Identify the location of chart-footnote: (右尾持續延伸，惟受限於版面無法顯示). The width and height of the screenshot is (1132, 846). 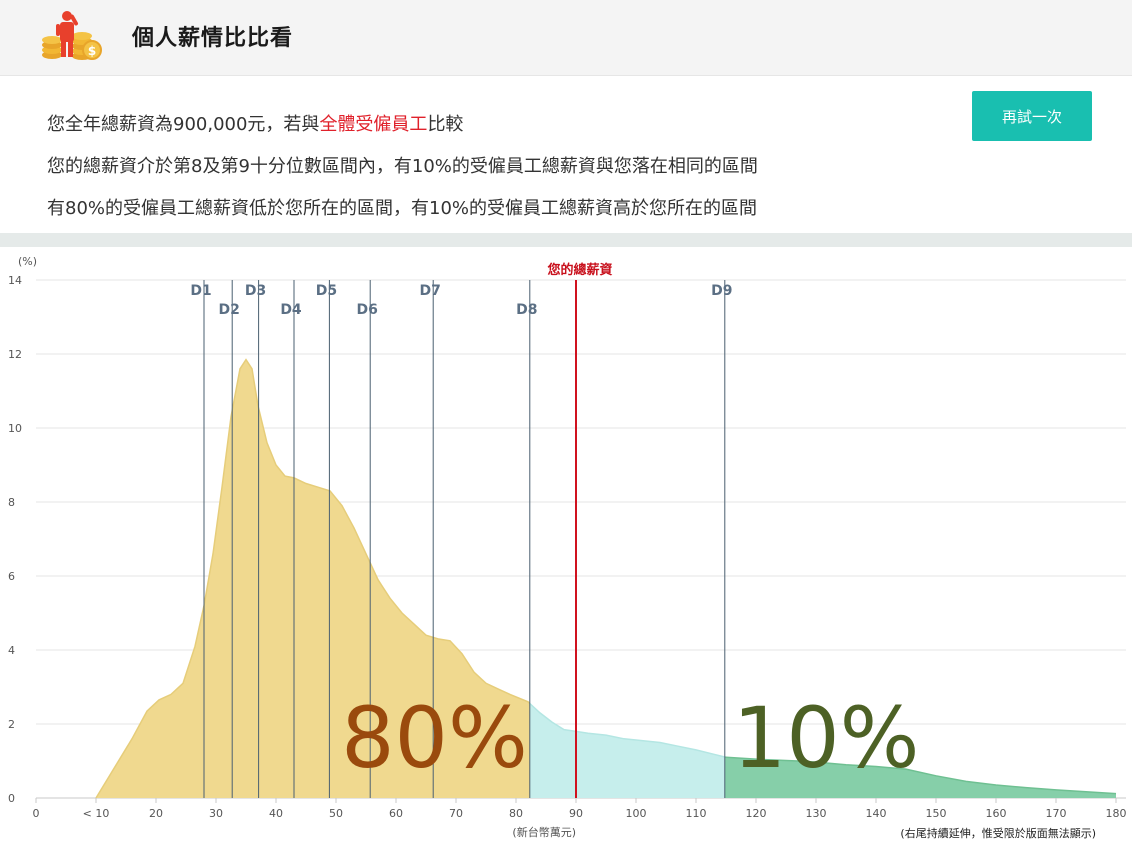
(998, 833).